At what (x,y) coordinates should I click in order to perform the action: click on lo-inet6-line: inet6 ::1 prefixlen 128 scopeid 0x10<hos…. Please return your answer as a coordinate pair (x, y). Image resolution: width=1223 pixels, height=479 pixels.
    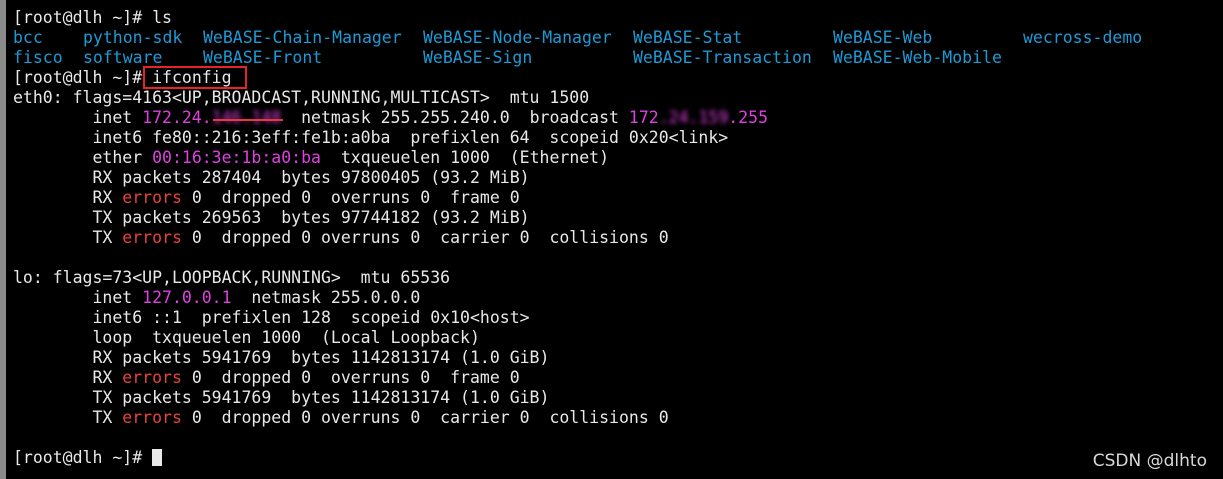
    Looking at the image, I should click on (271, 317).